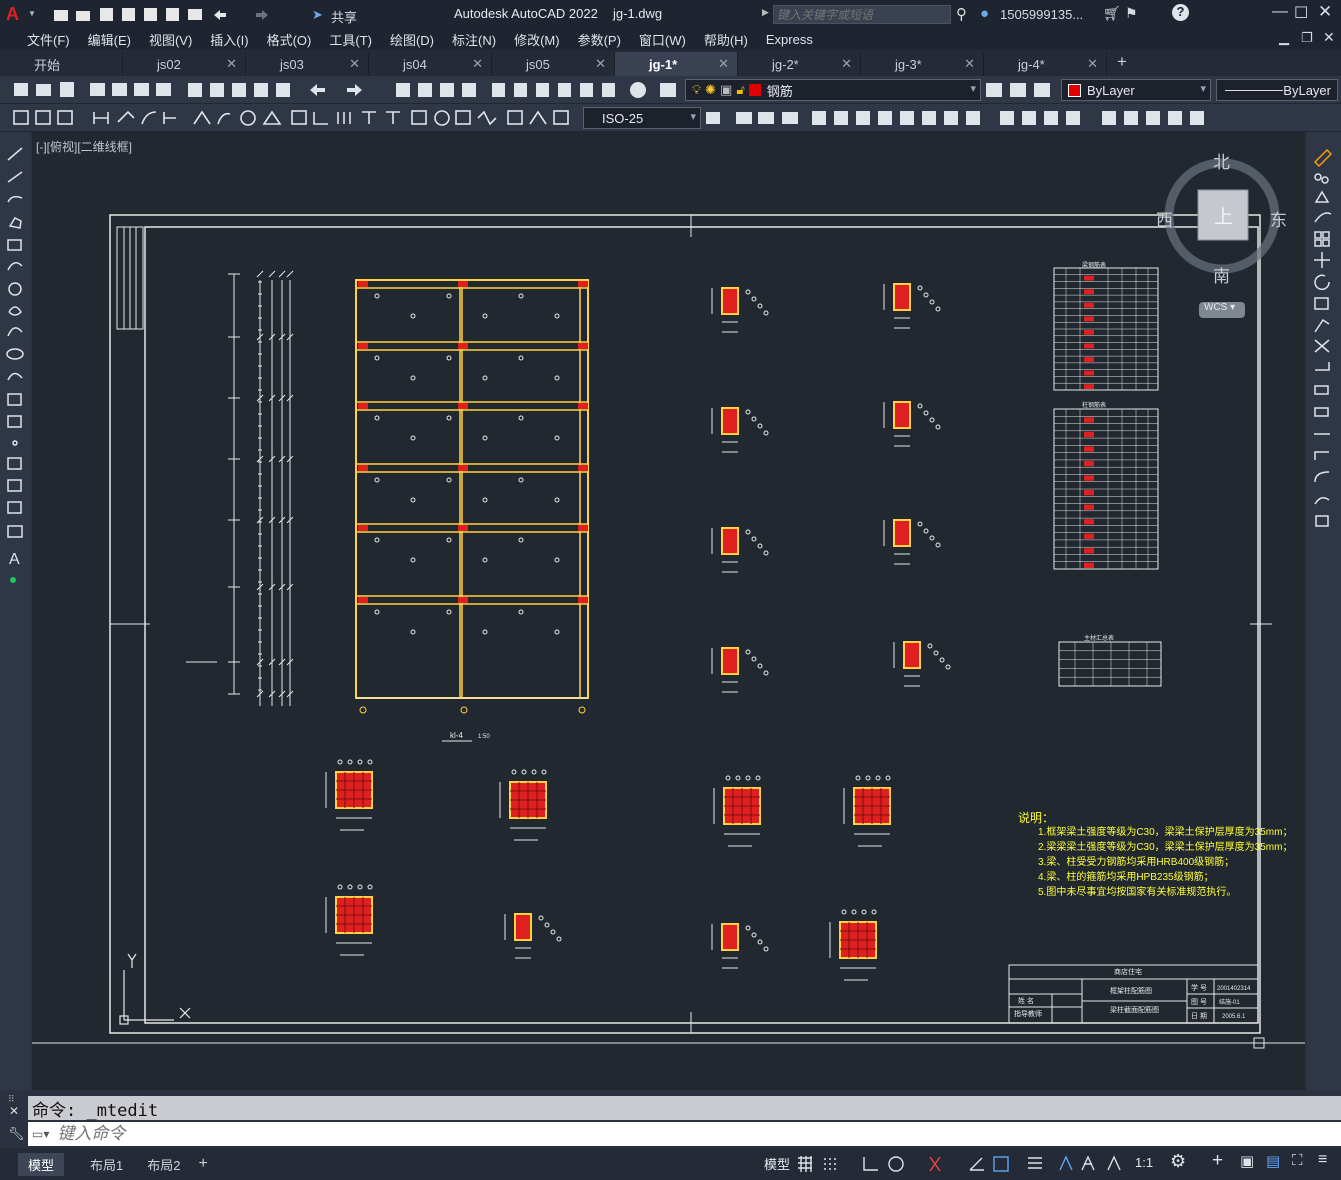  I want to click on cart-icon: 🛒︎, so click(1112, 13).